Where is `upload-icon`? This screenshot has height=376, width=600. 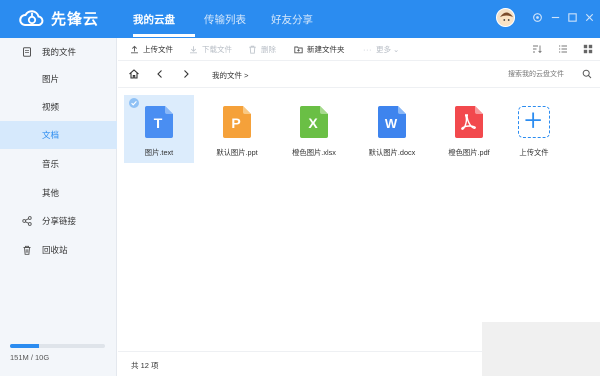
upload-icon is located at coordinates (134, 49).